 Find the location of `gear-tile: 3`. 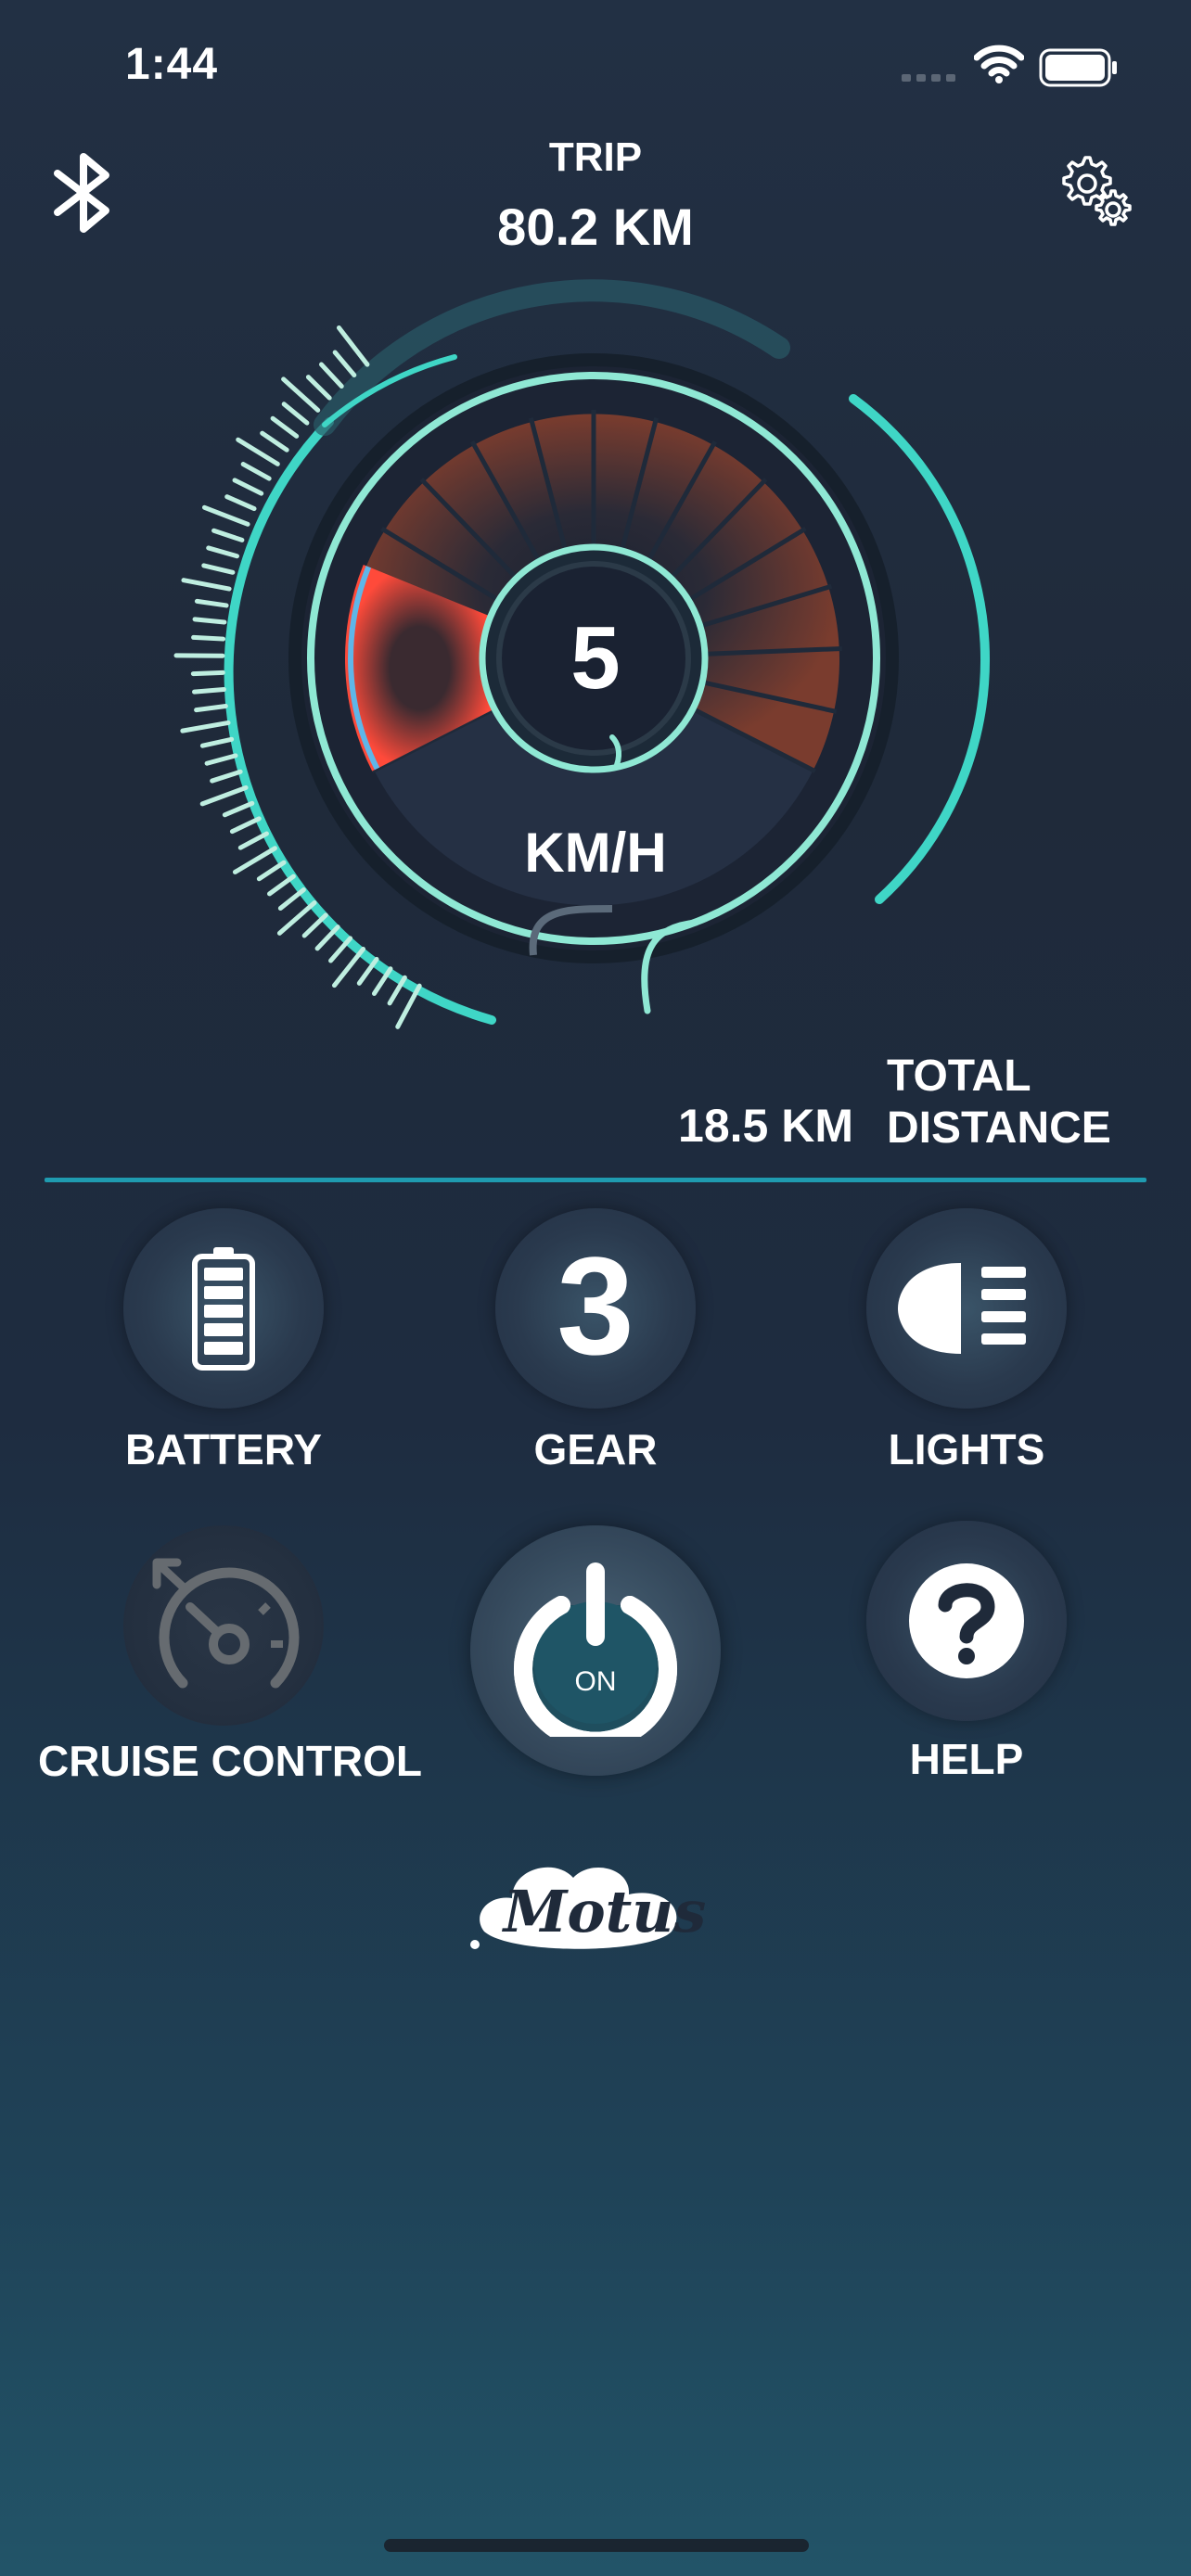

gear-tile: 3 is located at coordinates (595, 1309).